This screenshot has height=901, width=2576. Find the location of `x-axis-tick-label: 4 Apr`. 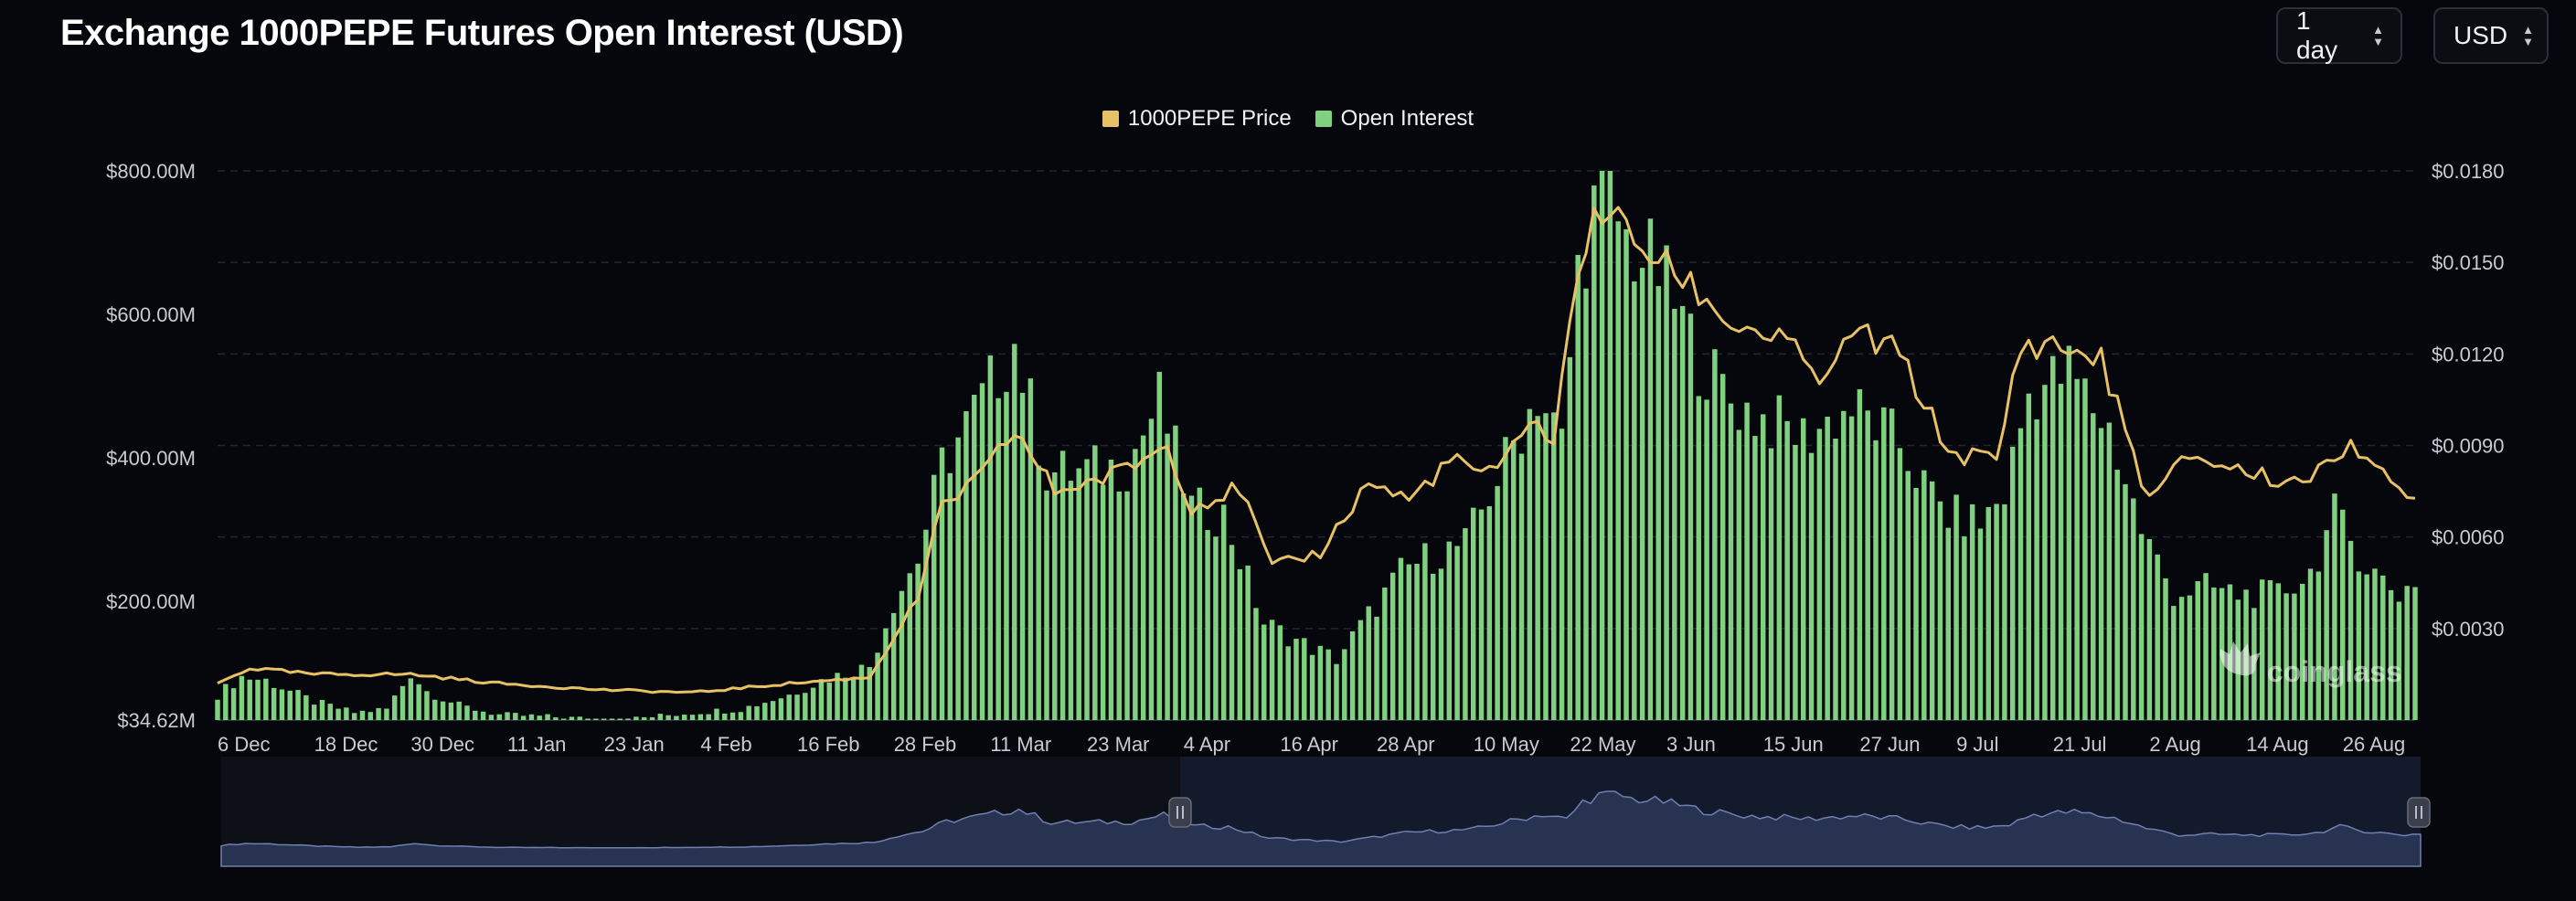

x-axis-tick-label: 4 Apr is located at coordinates (1207, 745).